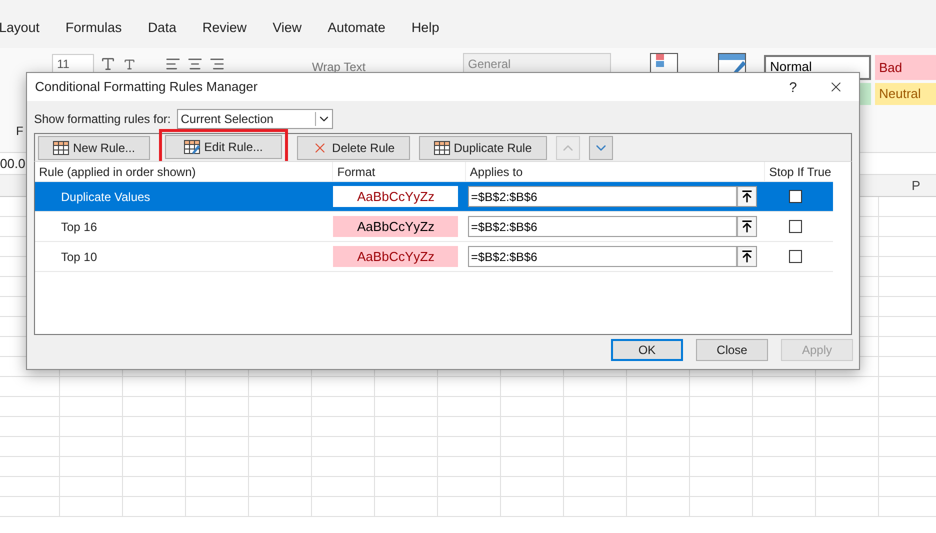  Describe the element at coordinates (399, 171) in the screenshot. I see `column-header: Format` at that location.